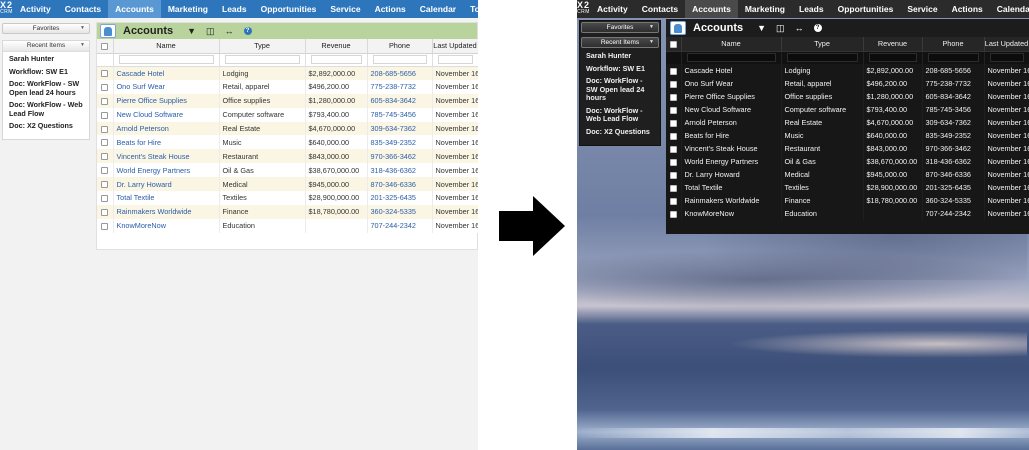  Describe the element at coordinates (817, 28) in the screenshot. I see `help-icon: ?` at that location.